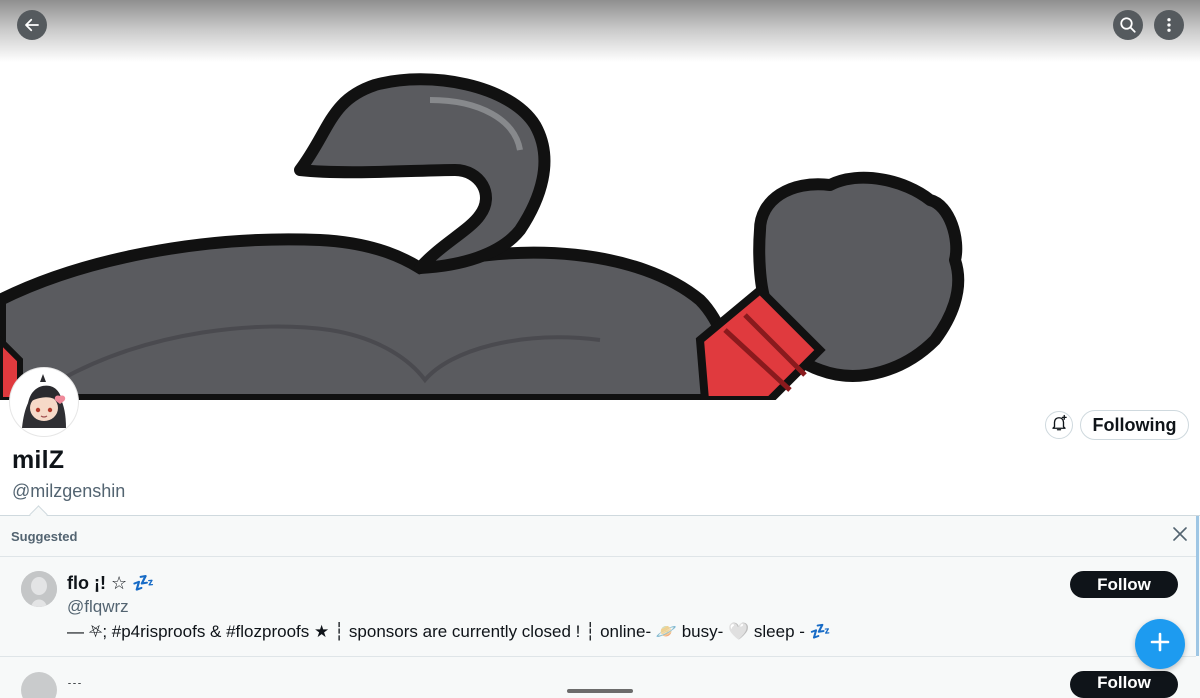 The height and width of the screenshot is (698, 1200). I want to click on more-vertical-icon, so click(1169, 25).